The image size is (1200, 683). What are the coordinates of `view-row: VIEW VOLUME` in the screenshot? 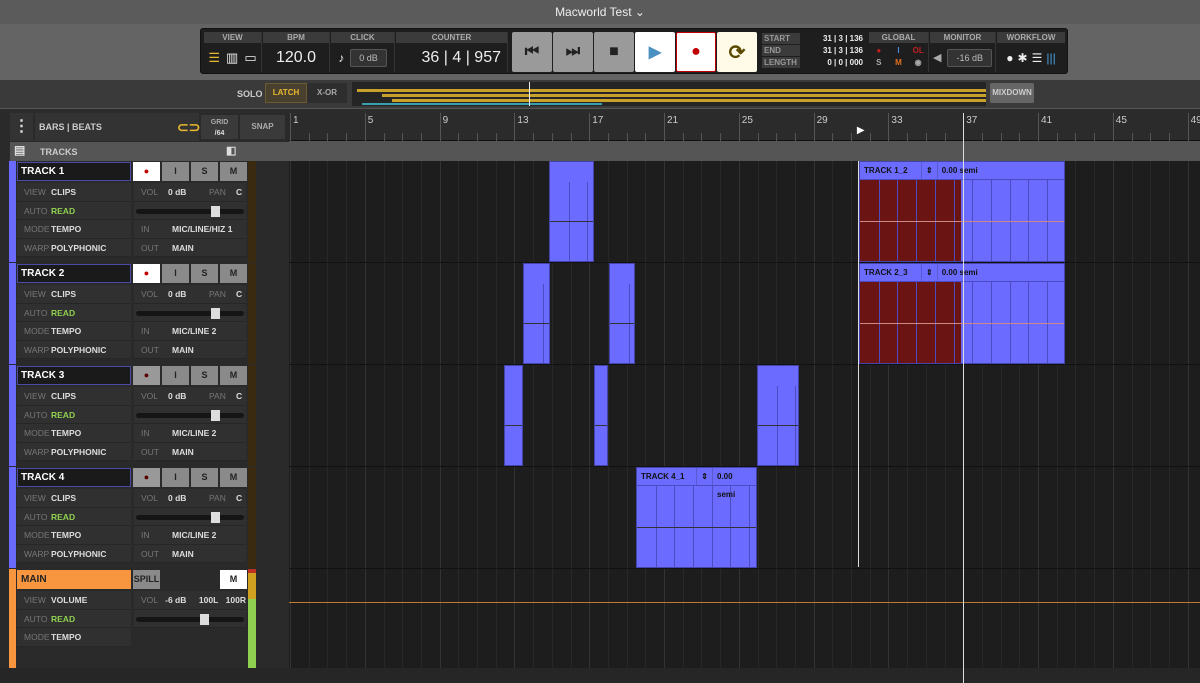 It's located at (74, 600).